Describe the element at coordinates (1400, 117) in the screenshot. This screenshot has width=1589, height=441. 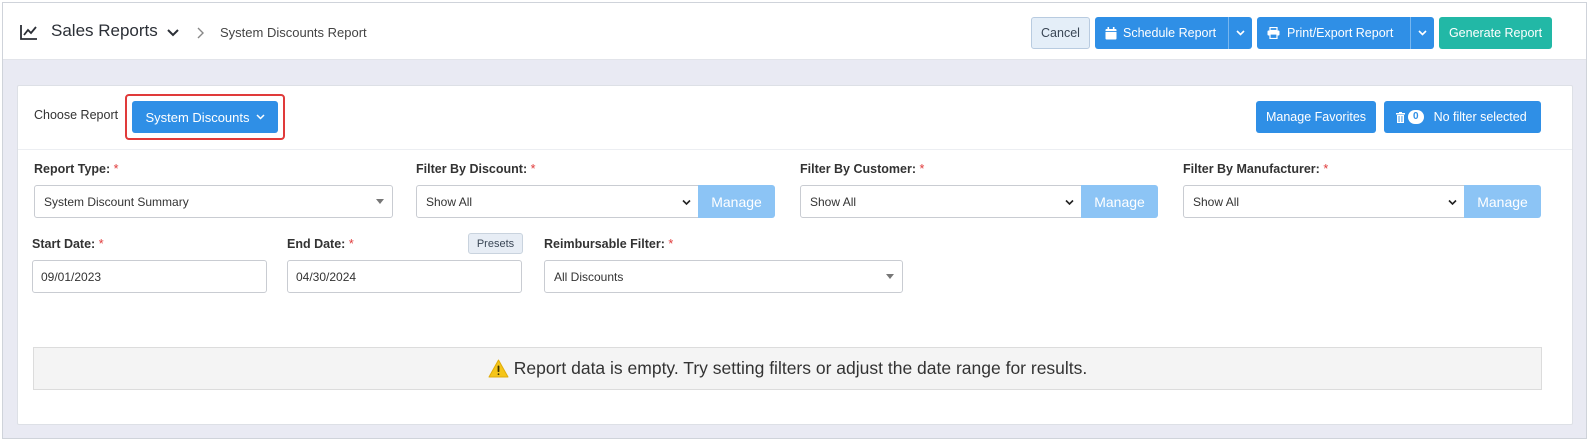
I see `trash-icon` at that location.